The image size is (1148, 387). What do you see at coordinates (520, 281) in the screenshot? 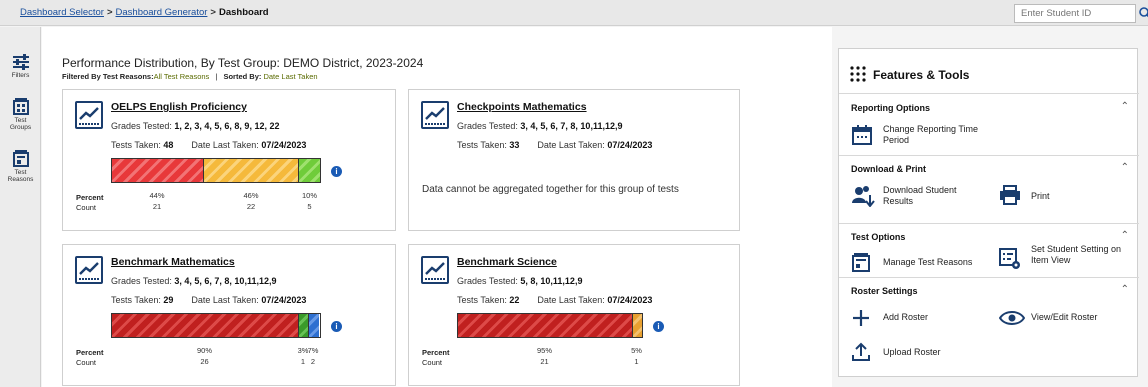
I see `grades-tested: Grades Tested: 5, 8, 10,11,12,9` at bounding box center [520, 281].